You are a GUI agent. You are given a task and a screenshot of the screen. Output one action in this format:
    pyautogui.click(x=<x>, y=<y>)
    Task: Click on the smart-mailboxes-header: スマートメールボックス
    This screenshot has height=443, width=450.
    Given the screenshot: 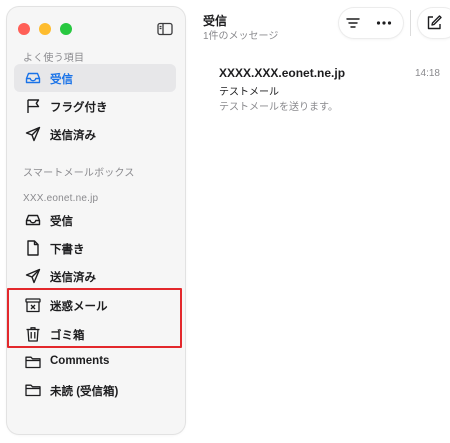 What is the action you would take?
    pyautogui.click(x=79, y=171)
    